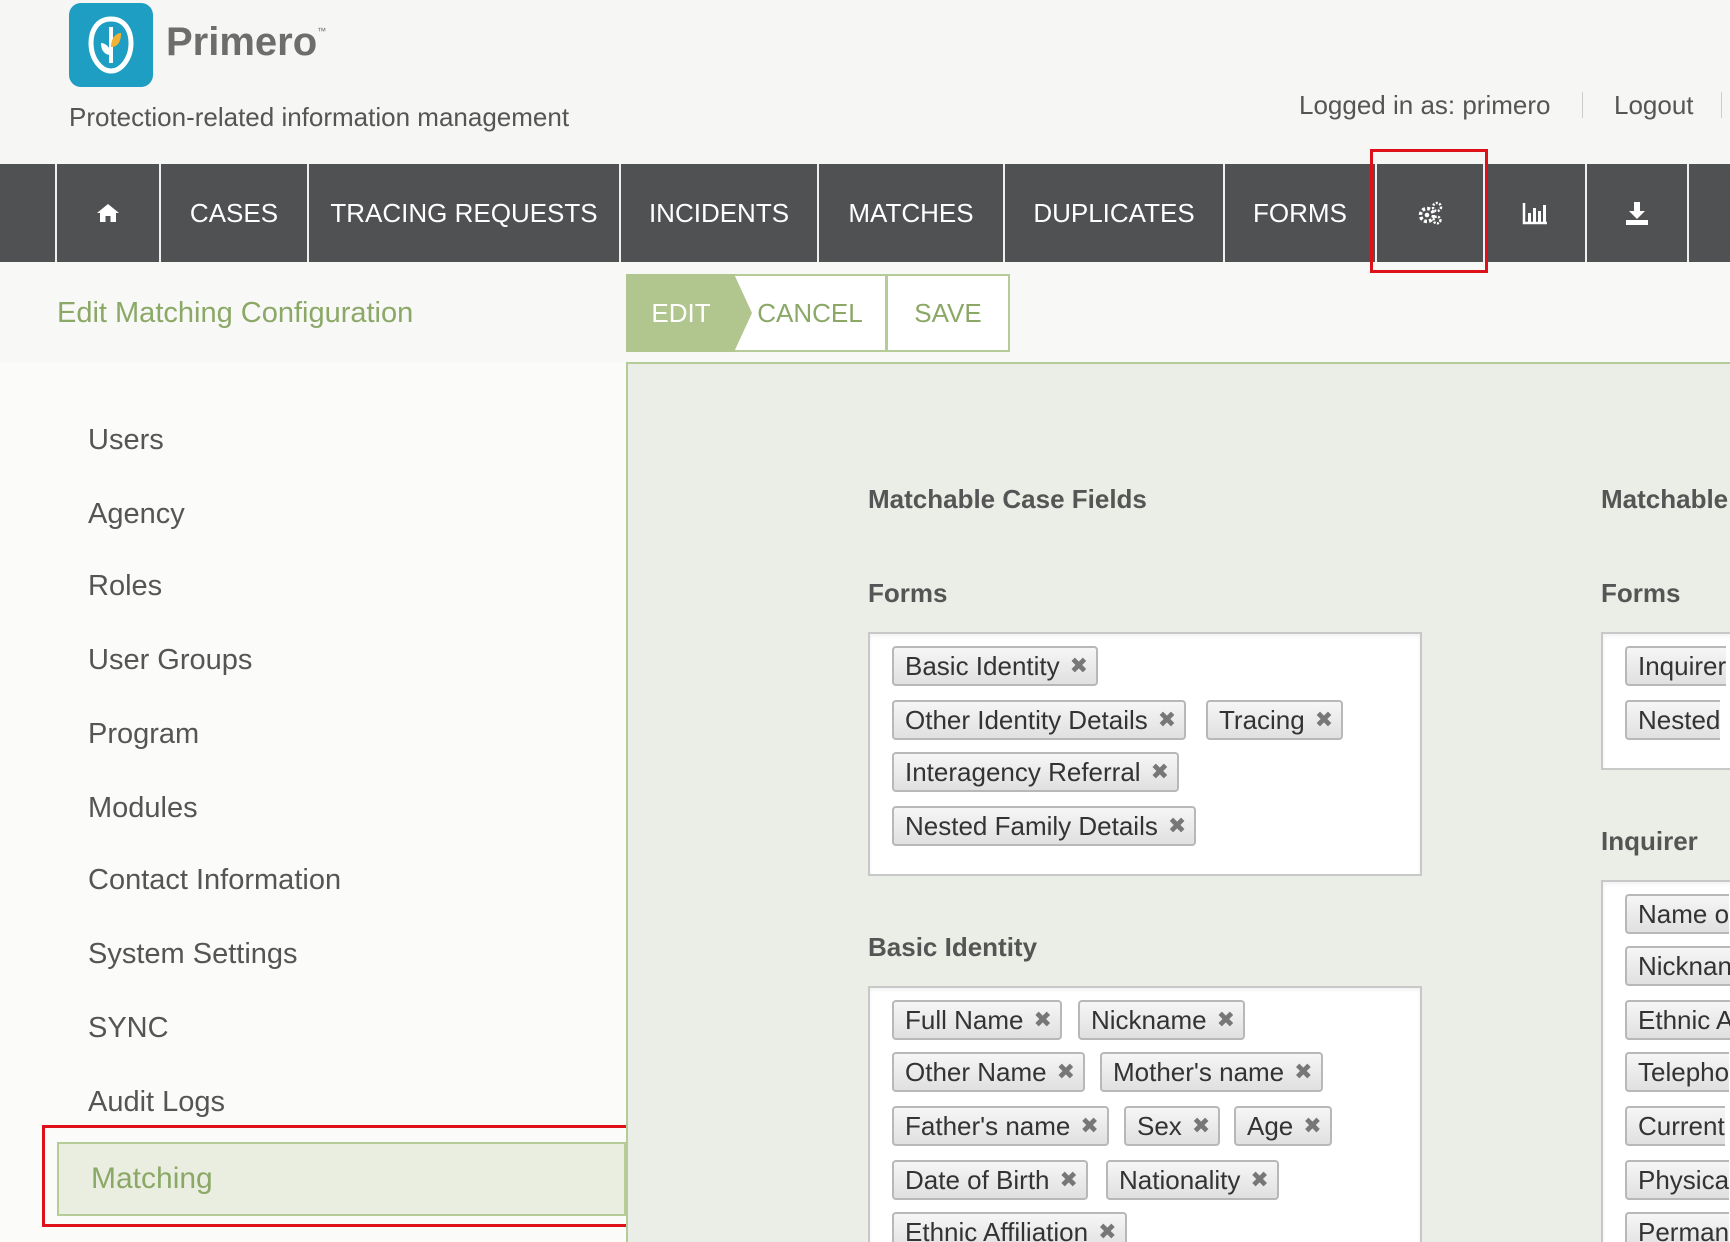 Image resolution: width=1730 pixels, height=1242 pixels. What do you see at coordinates (743, 313) in the screenshot?
I see `edit-active-arrow` at bounding box center [743, 313].